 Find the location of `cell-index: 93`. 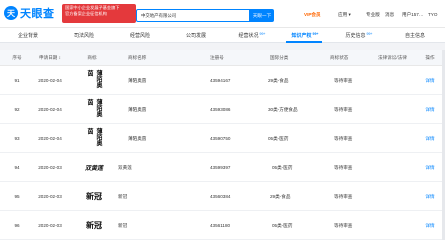

cell-index: 93 is located at coordinates (17, 138).